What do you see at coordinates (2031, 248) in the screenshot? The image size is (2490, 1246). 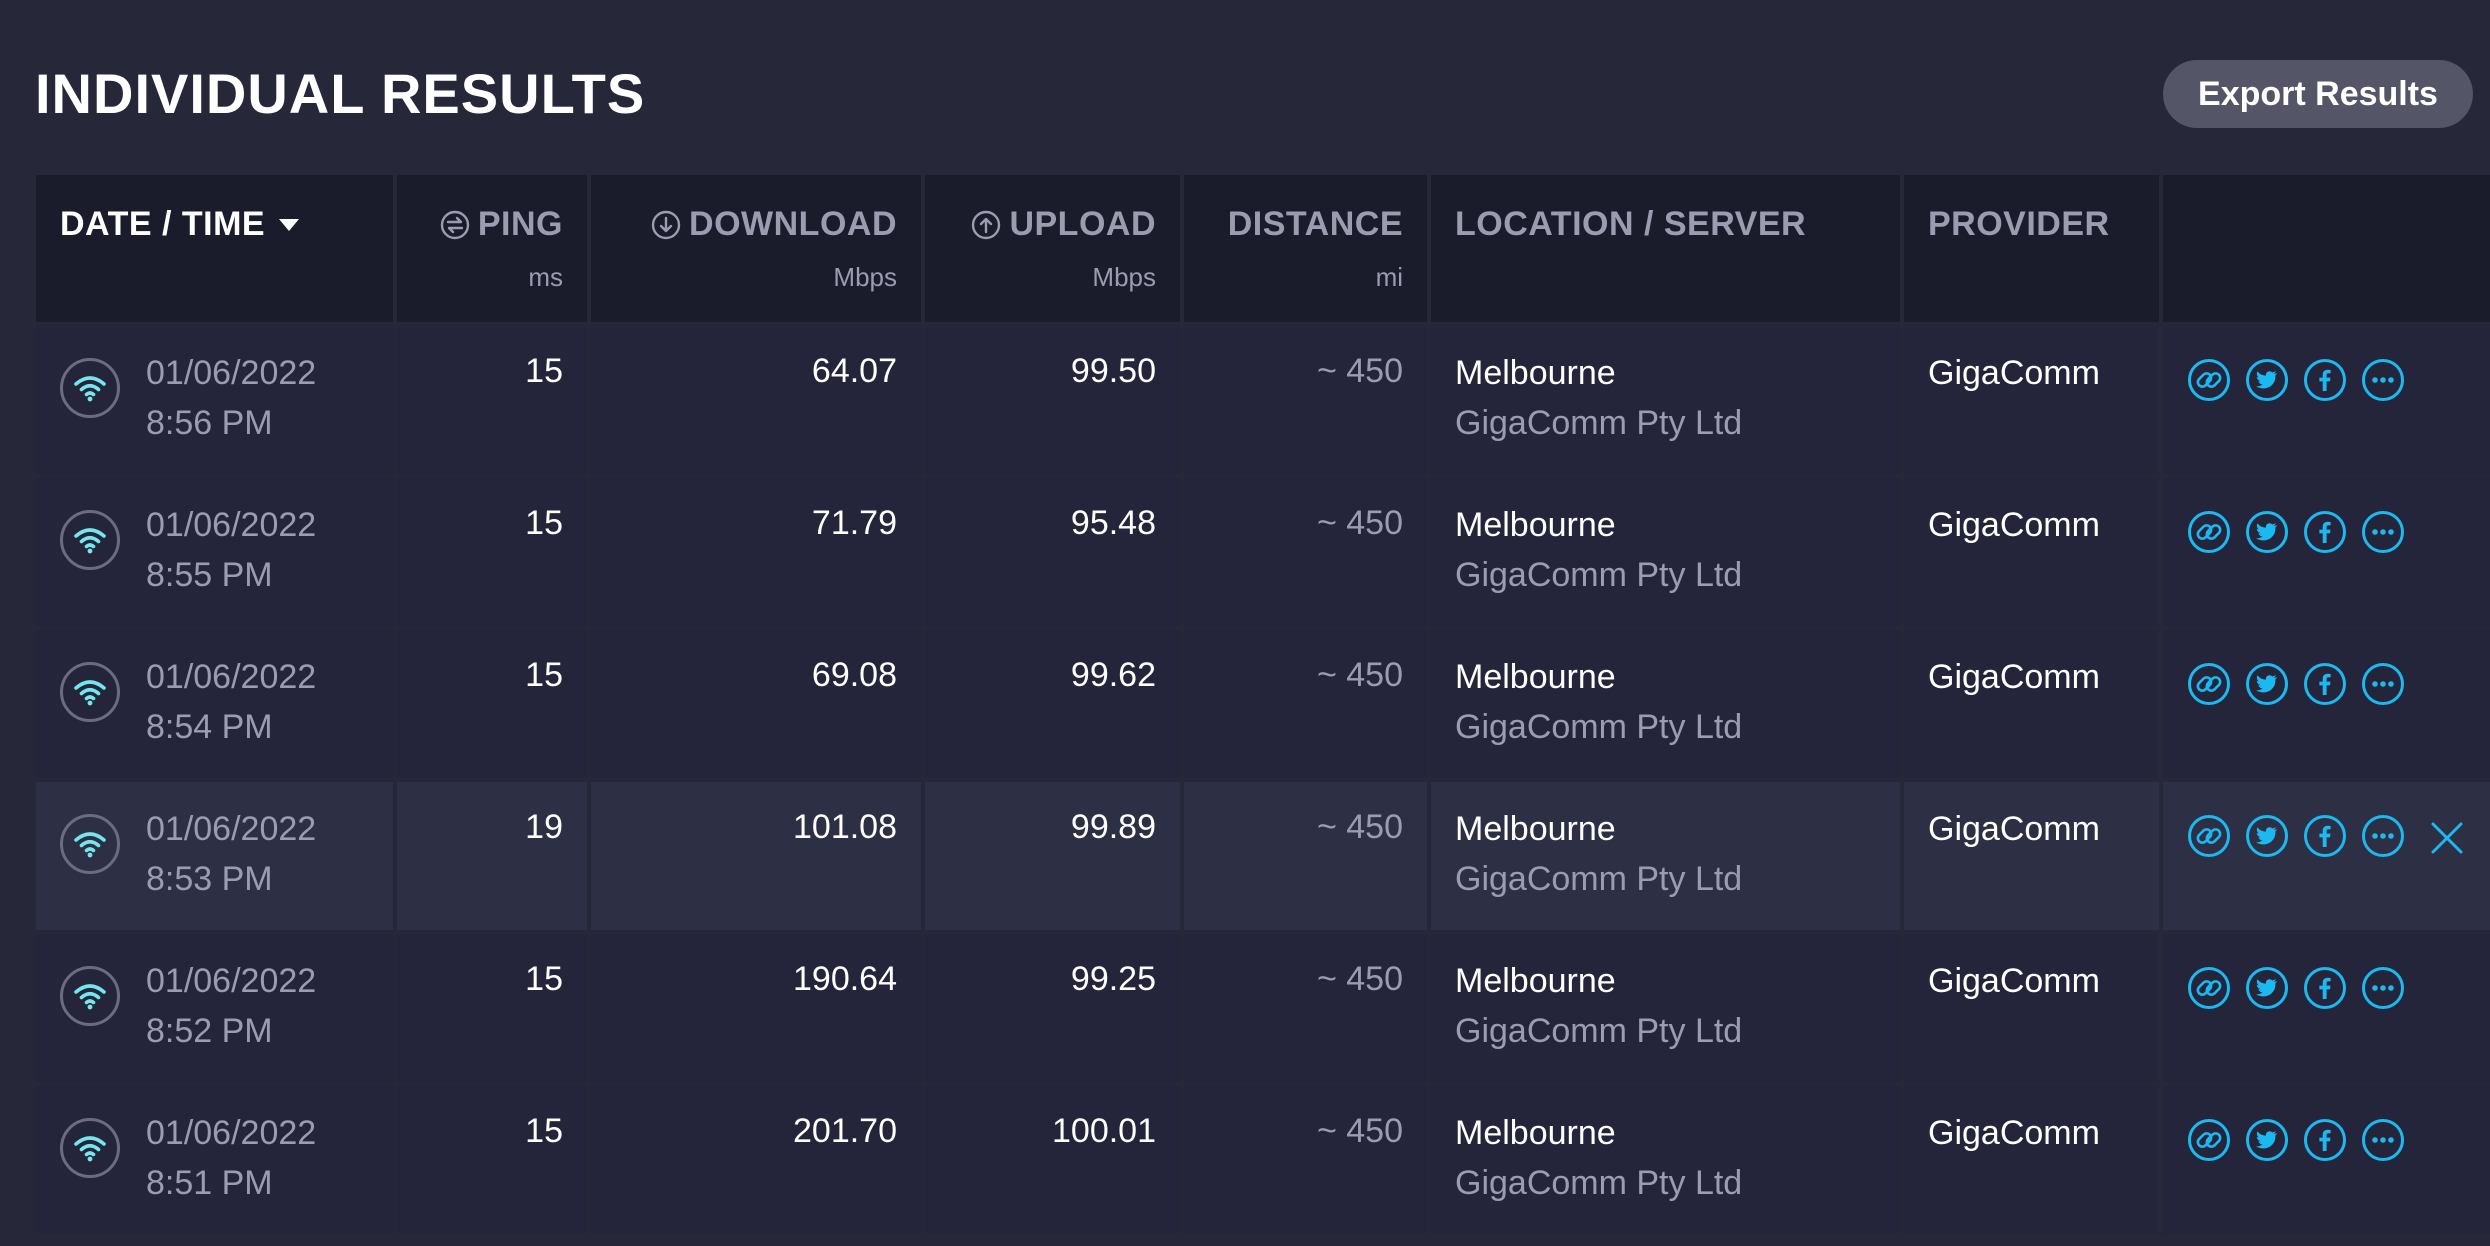 I see `column-header-provider: PROVIDER` at bounding box center [2031, 248].